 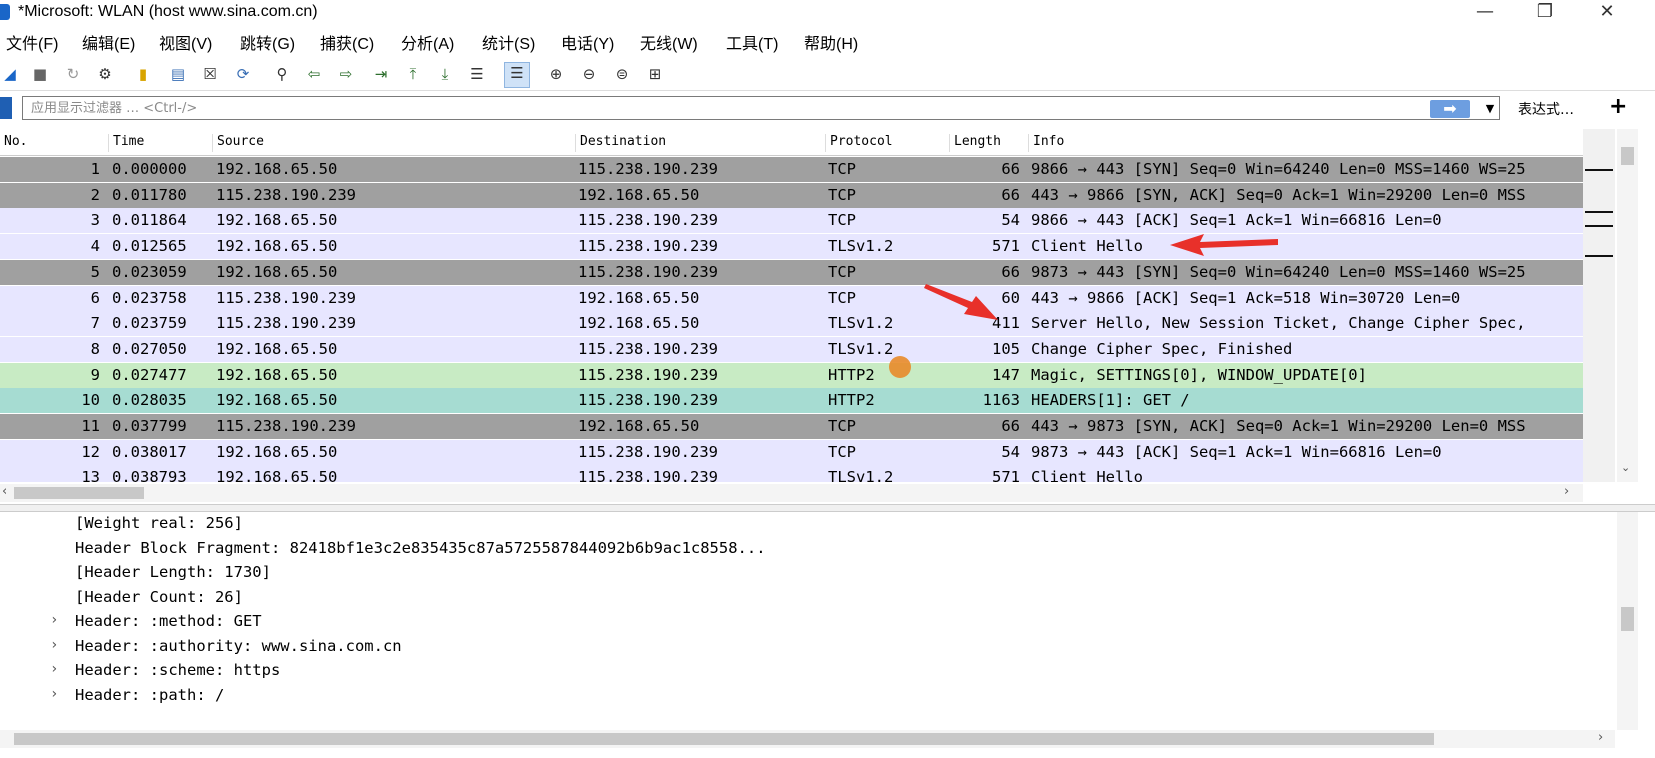 I want to click on packet-list-vertical-scrollbar: ⌄, so click(x=1627, y=305).